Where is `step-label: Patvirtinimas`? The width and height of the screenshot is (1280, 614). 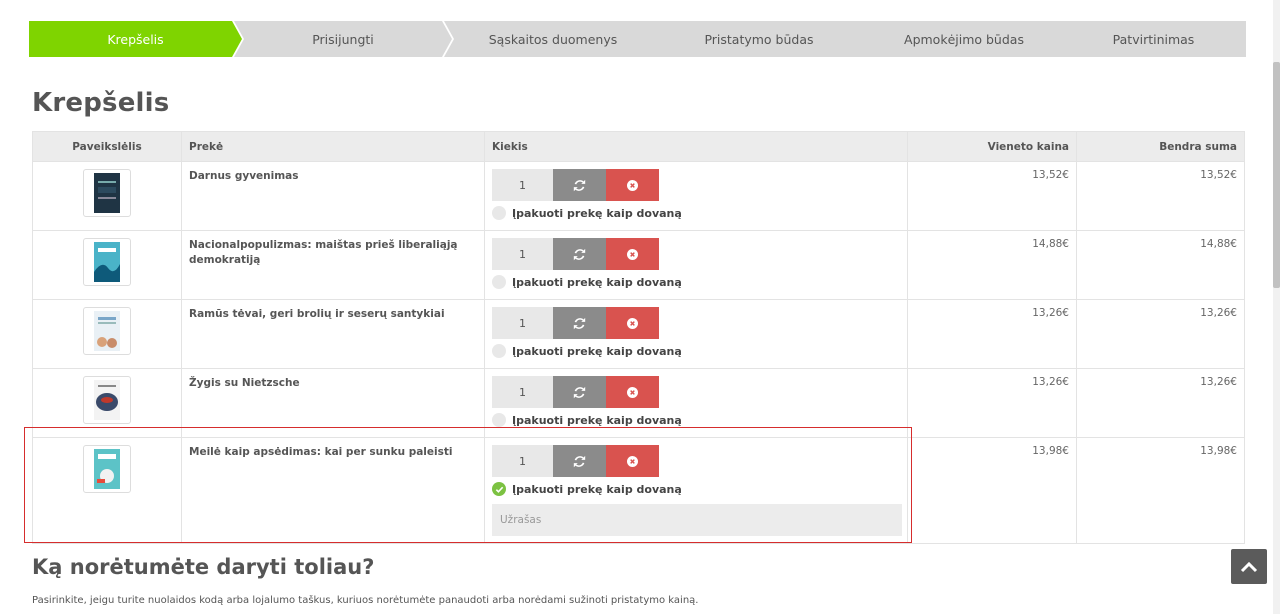 step-label: Patvirtinimas is located at coordinates (1153, 39).